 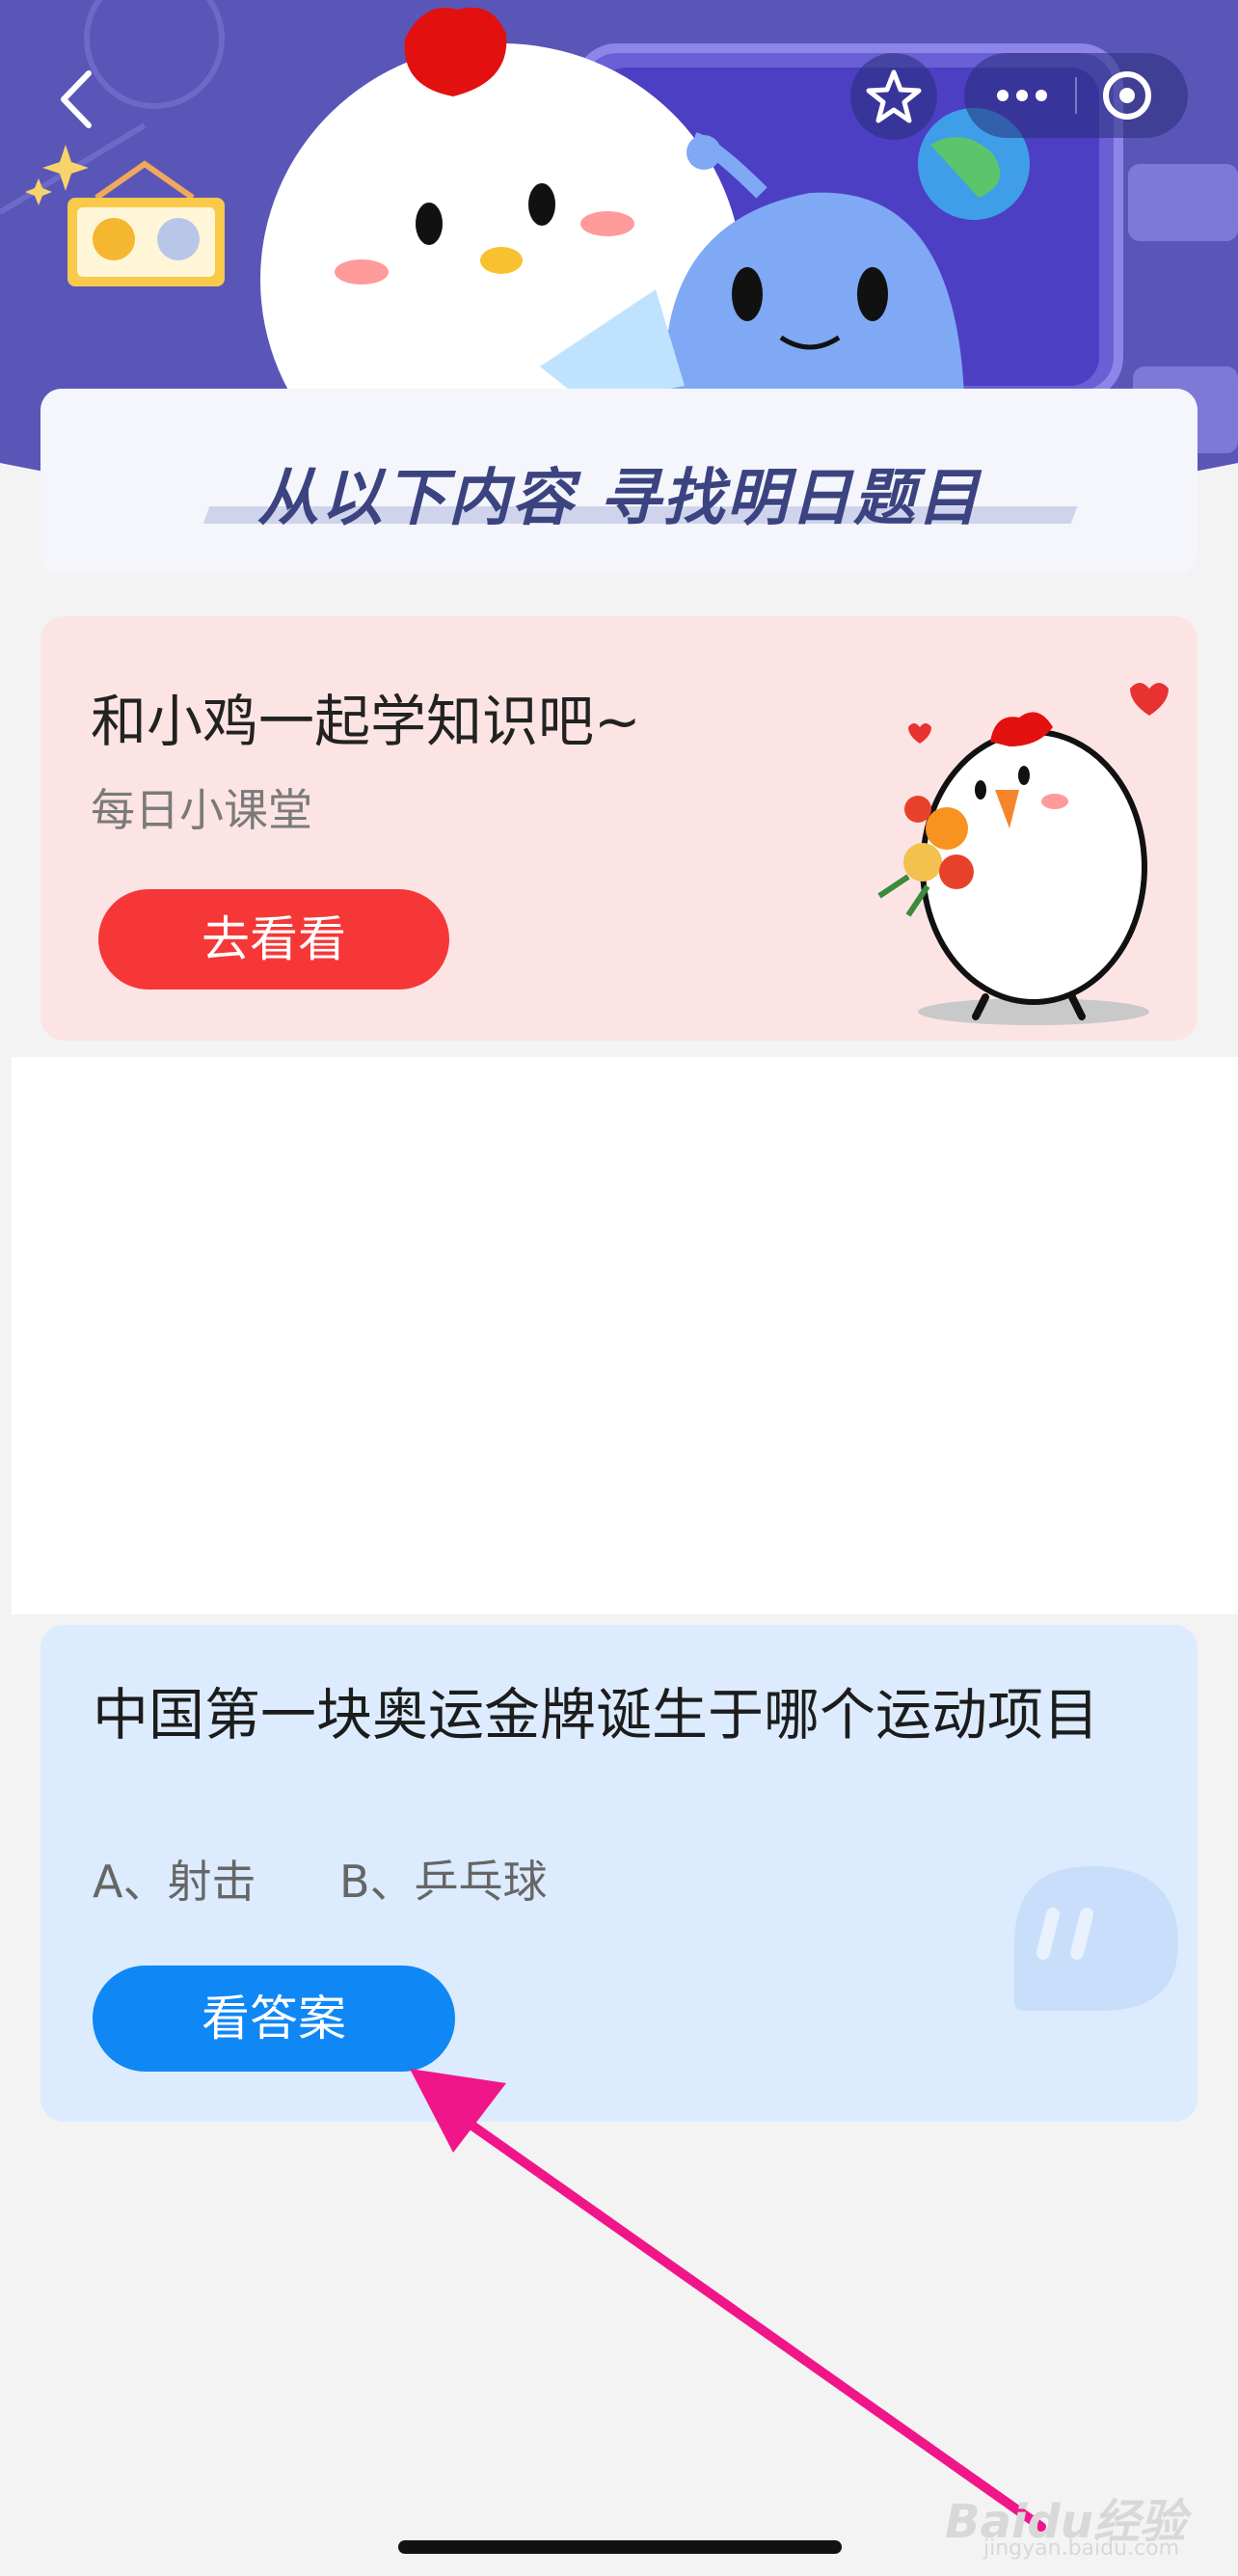 What do you see at coordinates (273, 939) in the screenshot?
I see `go-see-button: 去看看` at bounding box center [273, 939].